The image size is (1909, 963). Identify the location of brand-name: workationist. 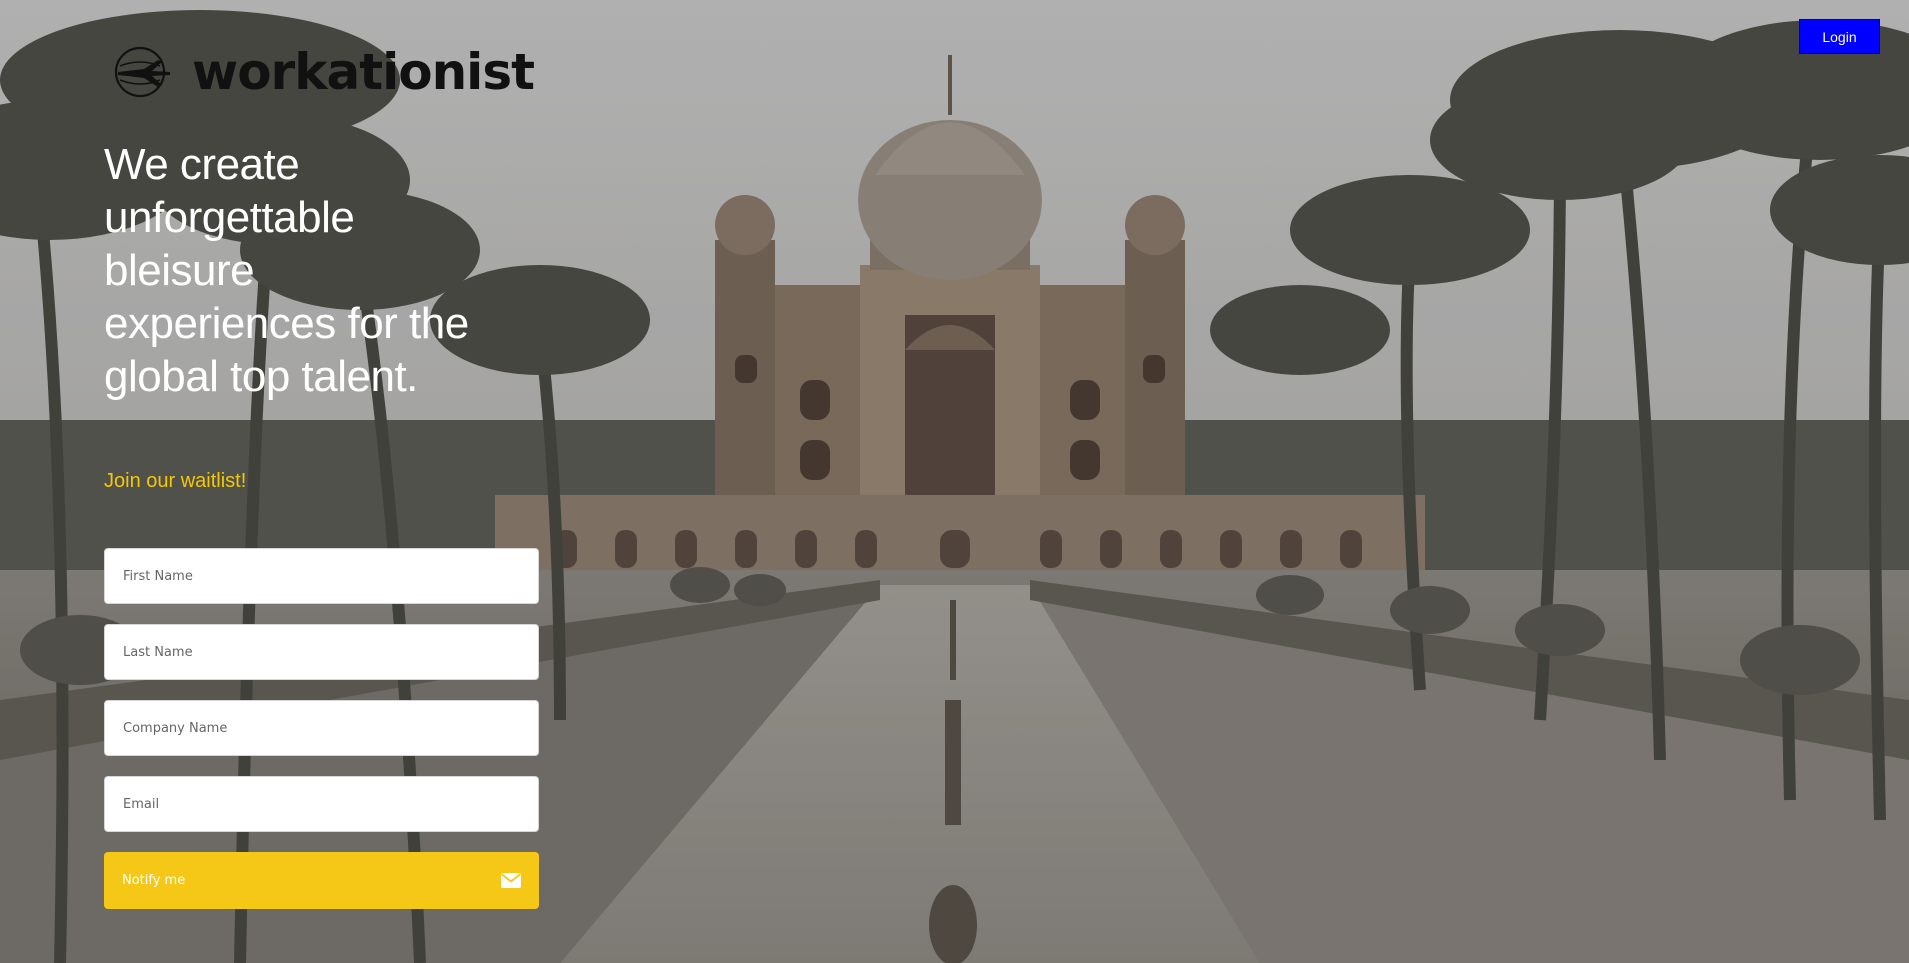
(363, 72).